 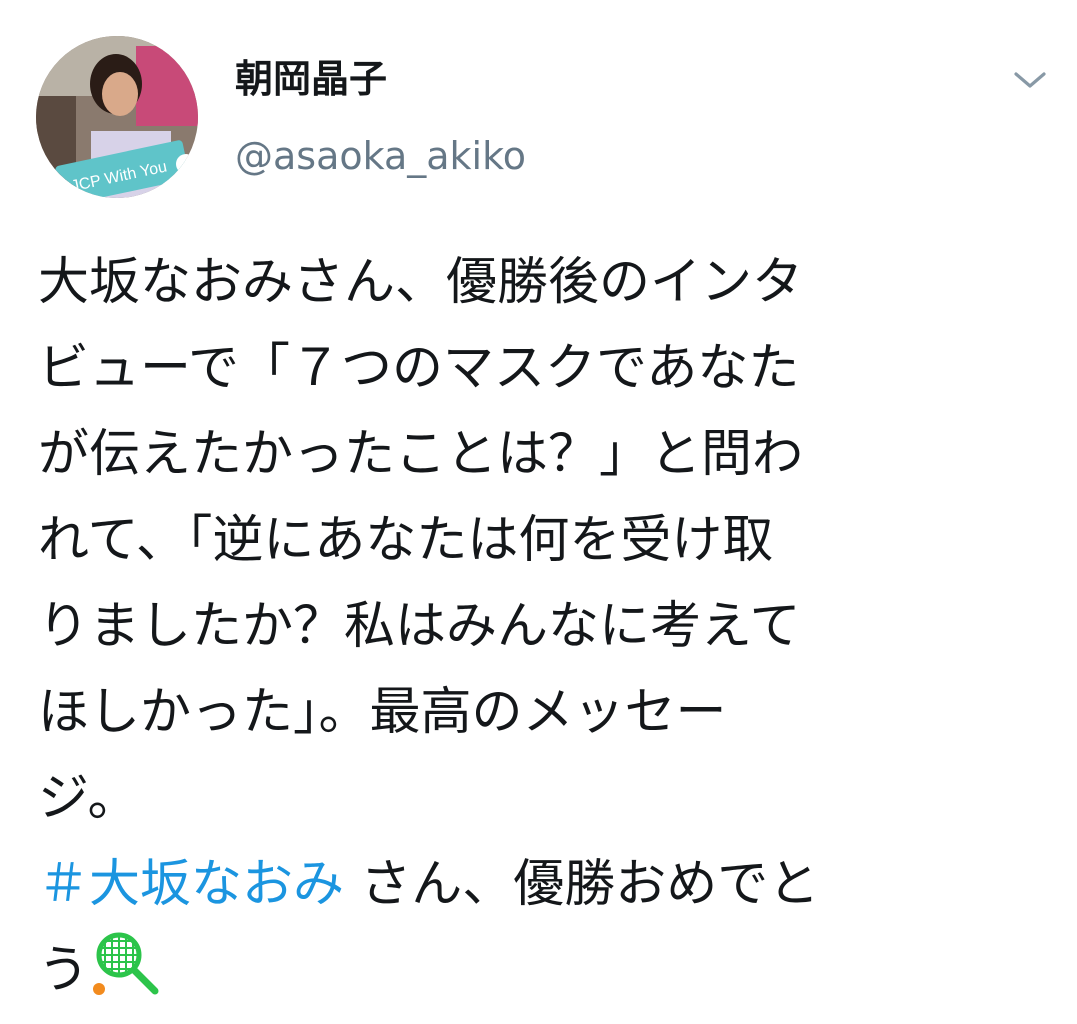 I want to click on hashtag-link: ＃大坂なおみ, so click(x=191, y=884).